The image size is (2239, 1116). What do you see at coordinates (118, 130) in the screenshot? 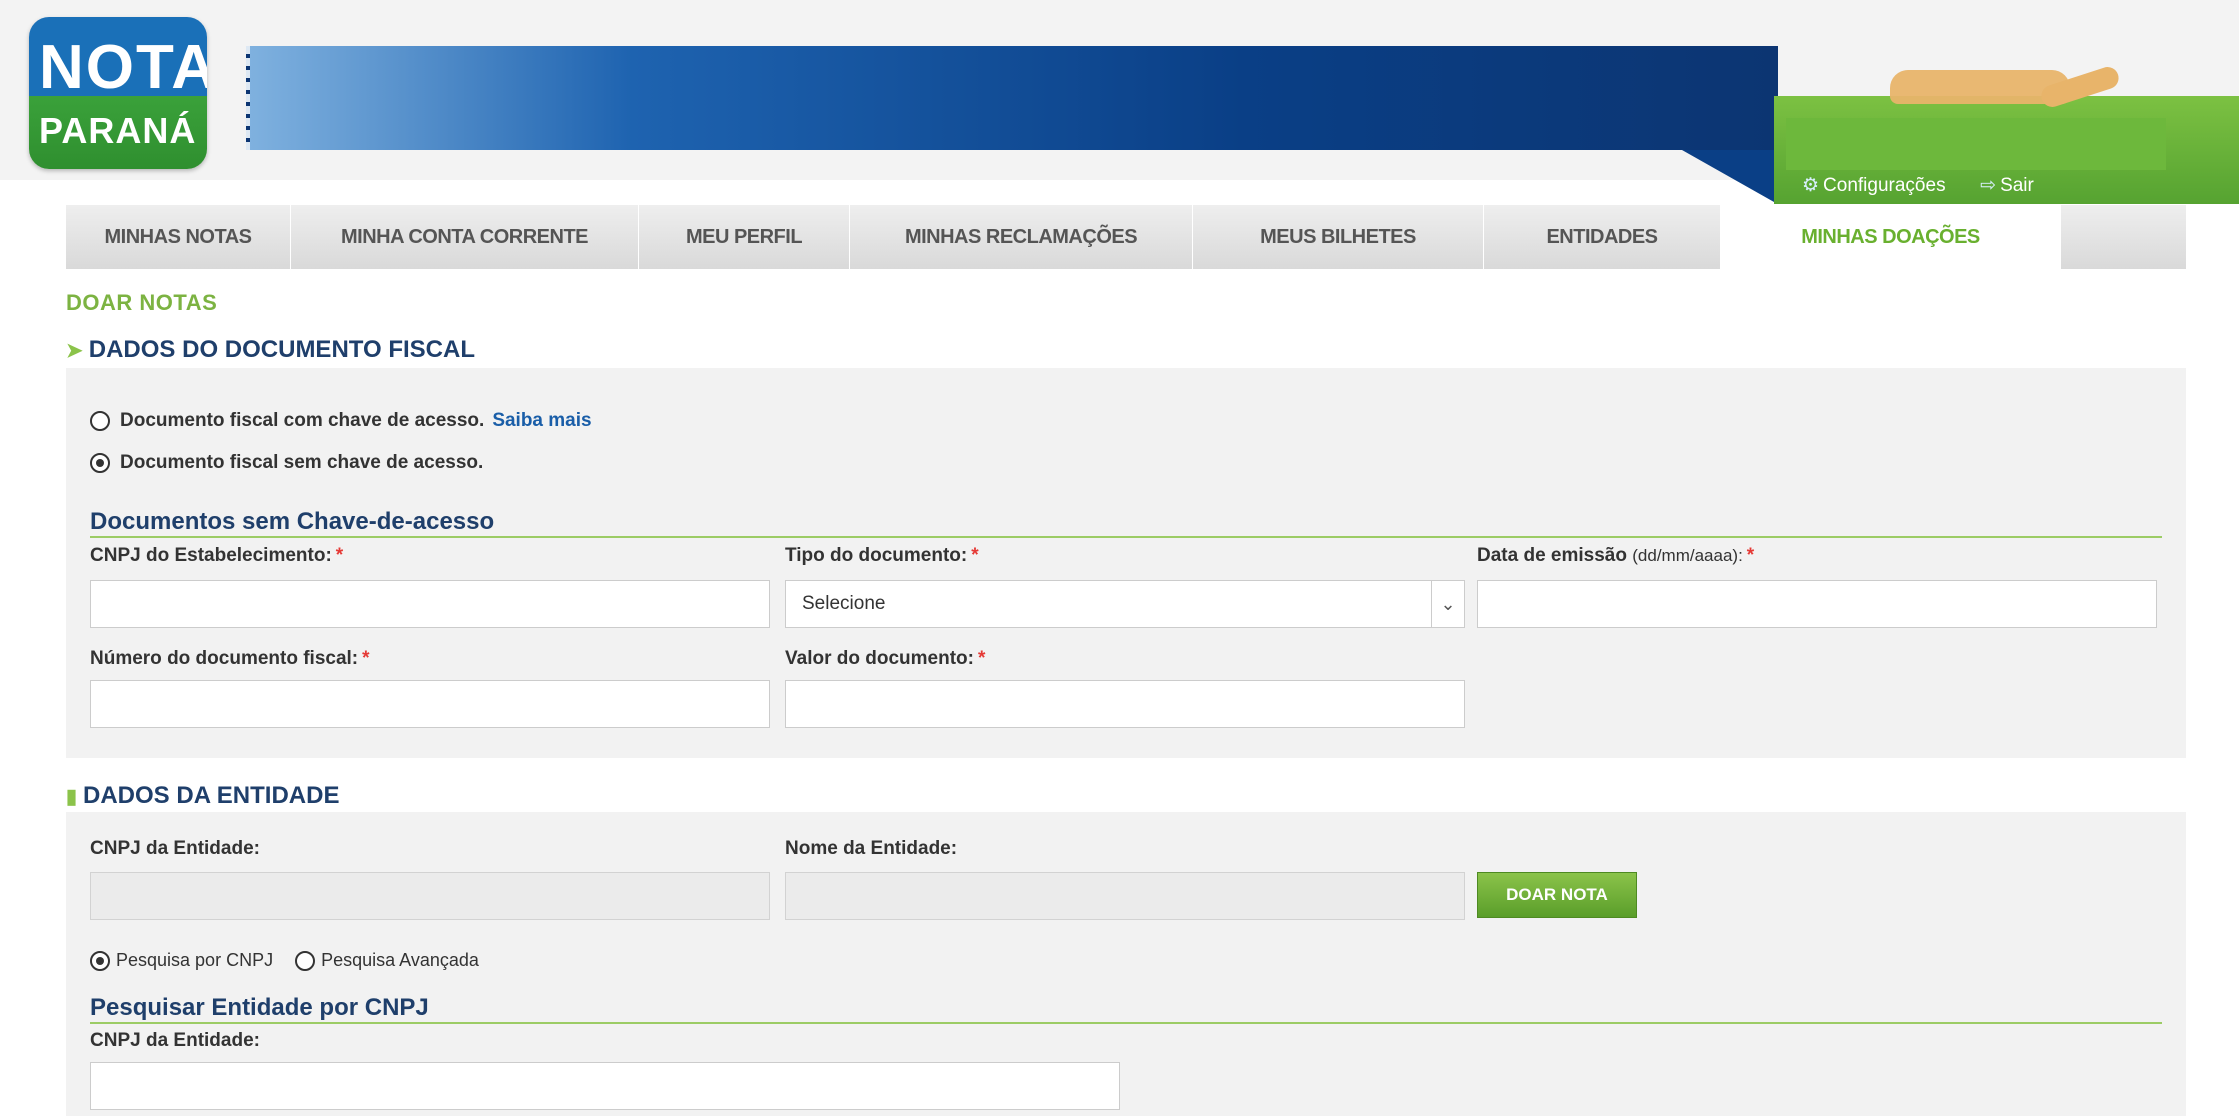
I see `logo-text-bottom: PARANÁ` at bounding box center [118, 130].